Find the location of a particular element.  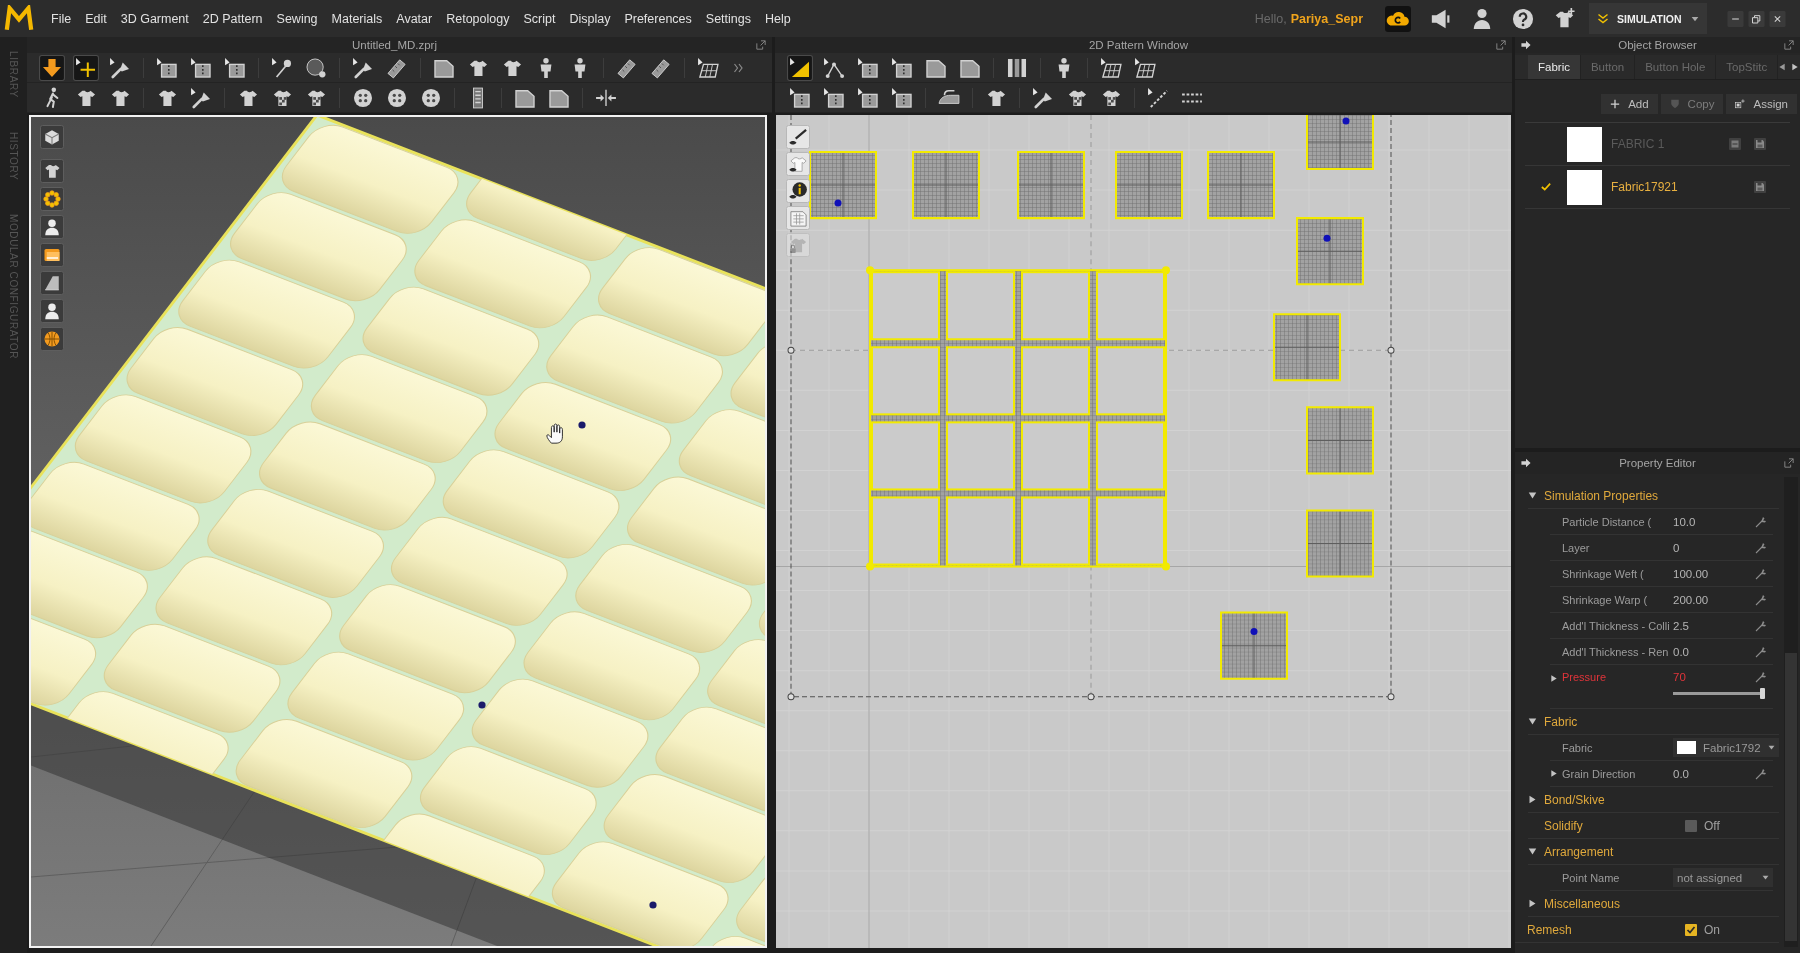

scroll-left-icon is located at coordinates (1782, 67).